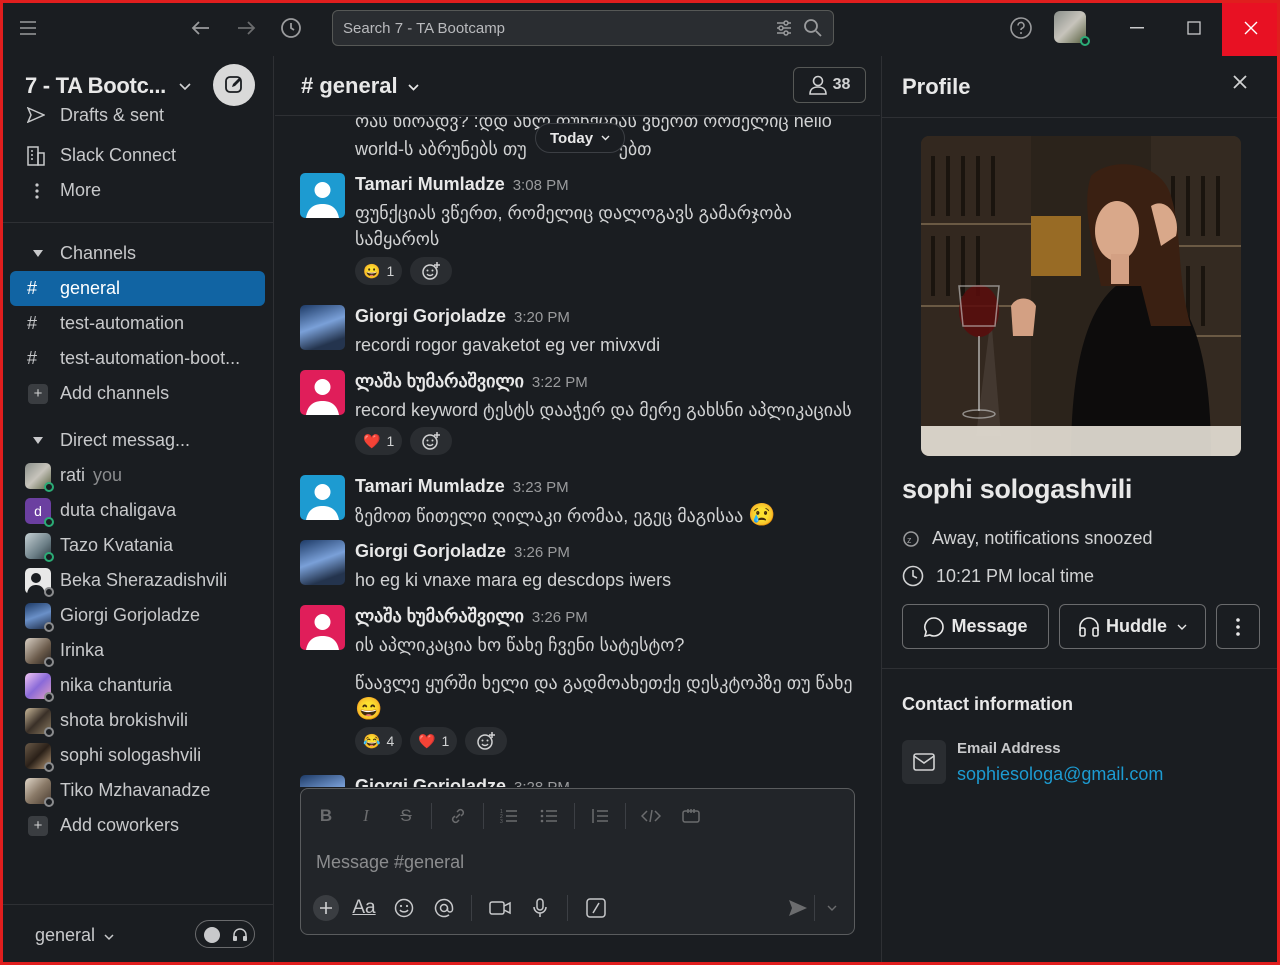  I want to click on message-author: Giorgi Gorjoladze 3:26 PM, so click(462, 551).